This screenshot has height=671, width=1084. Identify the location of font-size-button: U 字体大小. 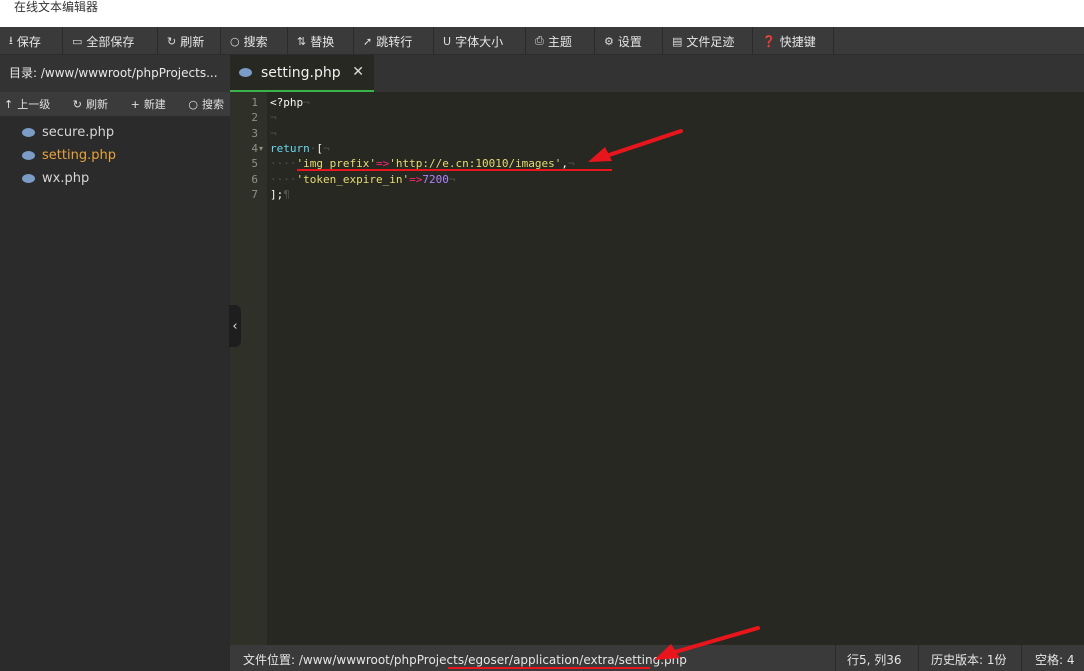
(480, 41).